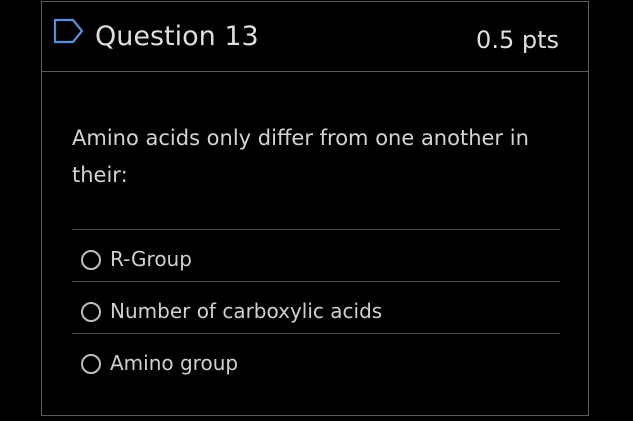 The image size is (633, 421). I want to click on question-header: Question 13 0.5 pts, so click(315, 37).